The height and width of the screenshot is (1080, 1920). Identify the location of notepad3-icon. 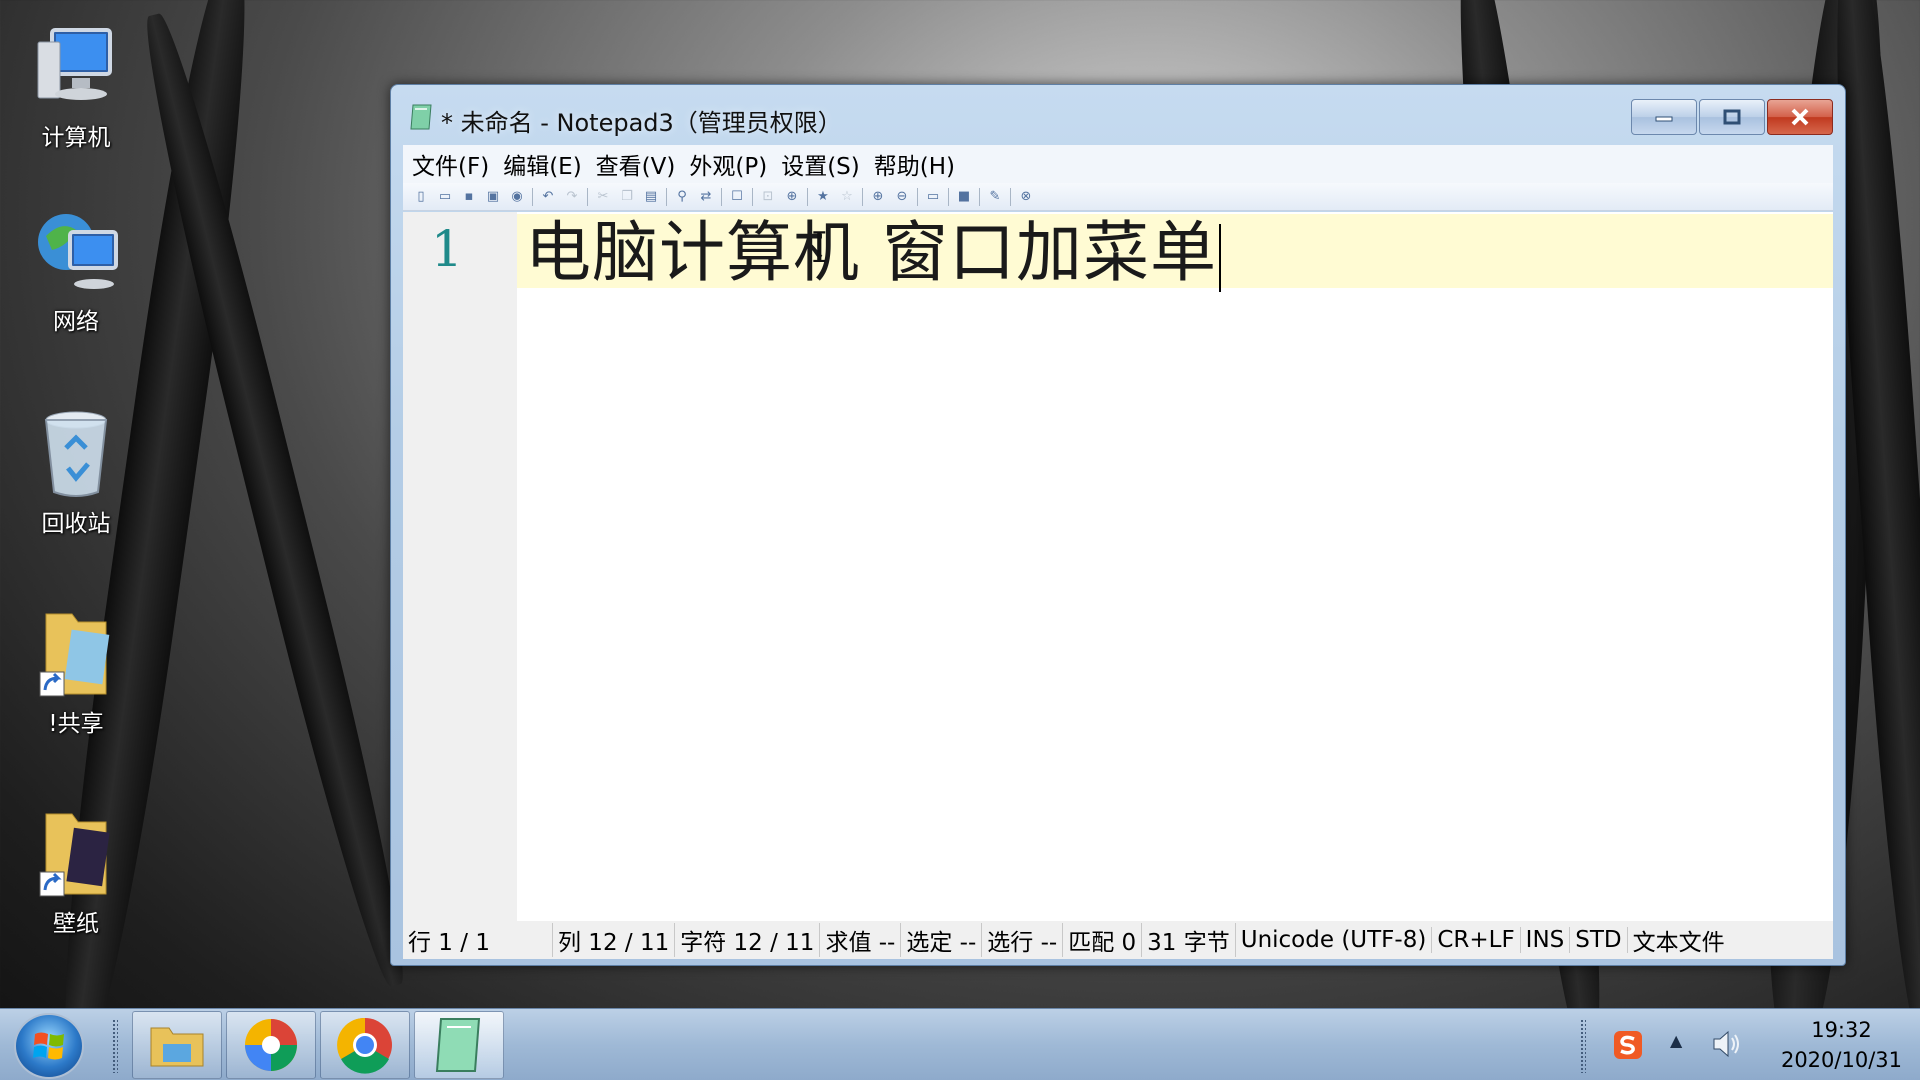
(458, 1045).